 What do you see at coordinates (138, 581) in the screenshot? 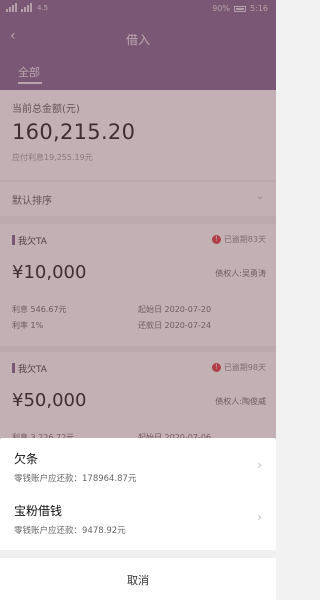
I see `cancel-button: 取消` at bounding box center [138, 581].